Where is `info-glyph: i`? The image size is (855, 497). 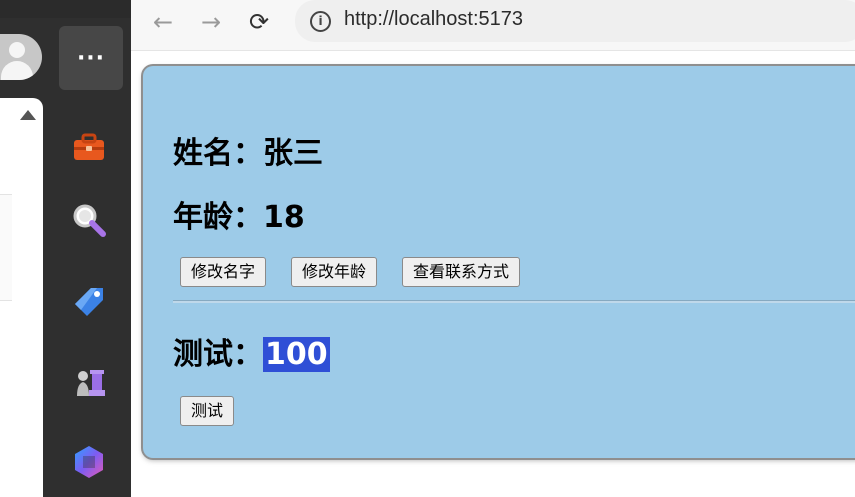 info-glyph: i is located at coordinates (320, 21).